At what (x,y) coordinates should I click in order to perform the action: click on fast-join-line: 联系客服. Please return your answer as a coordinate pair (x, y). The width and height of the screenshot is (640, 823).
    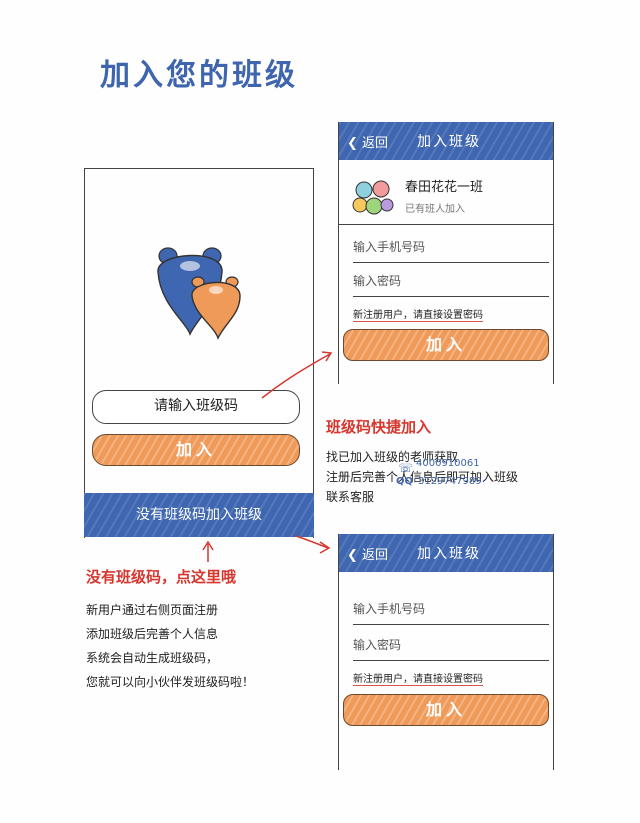
    Looking at the image, I should click on (350, 497).